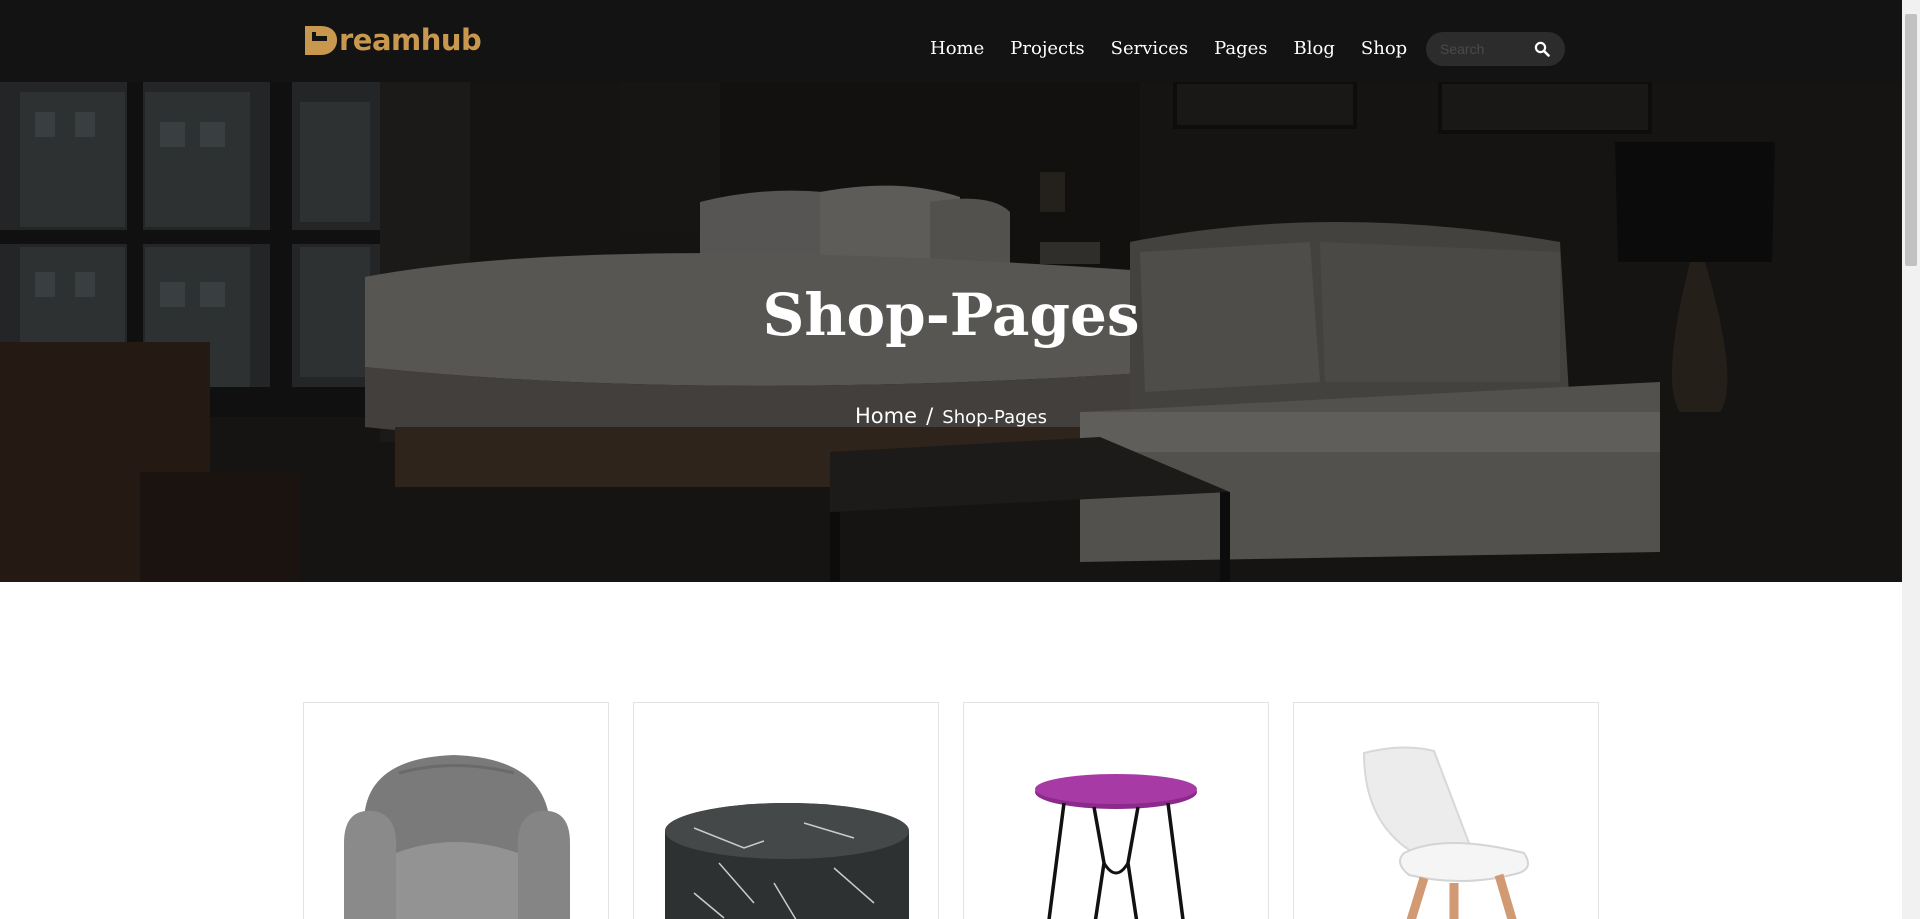 Image resolution: width=1920 pixels, height=919 pixels. What do you see at coordinates (957, 49) in the screenshot?
I see `nav-item-home: Home` at bounding box center [957, 49].